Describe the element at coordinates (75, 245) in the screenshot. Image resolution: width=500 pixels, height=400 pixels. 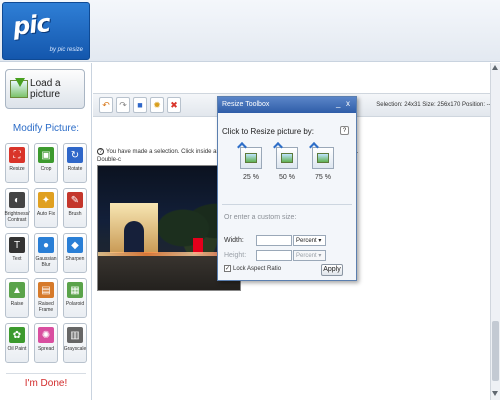
I see `sharpen-icon: ◆` at that location.